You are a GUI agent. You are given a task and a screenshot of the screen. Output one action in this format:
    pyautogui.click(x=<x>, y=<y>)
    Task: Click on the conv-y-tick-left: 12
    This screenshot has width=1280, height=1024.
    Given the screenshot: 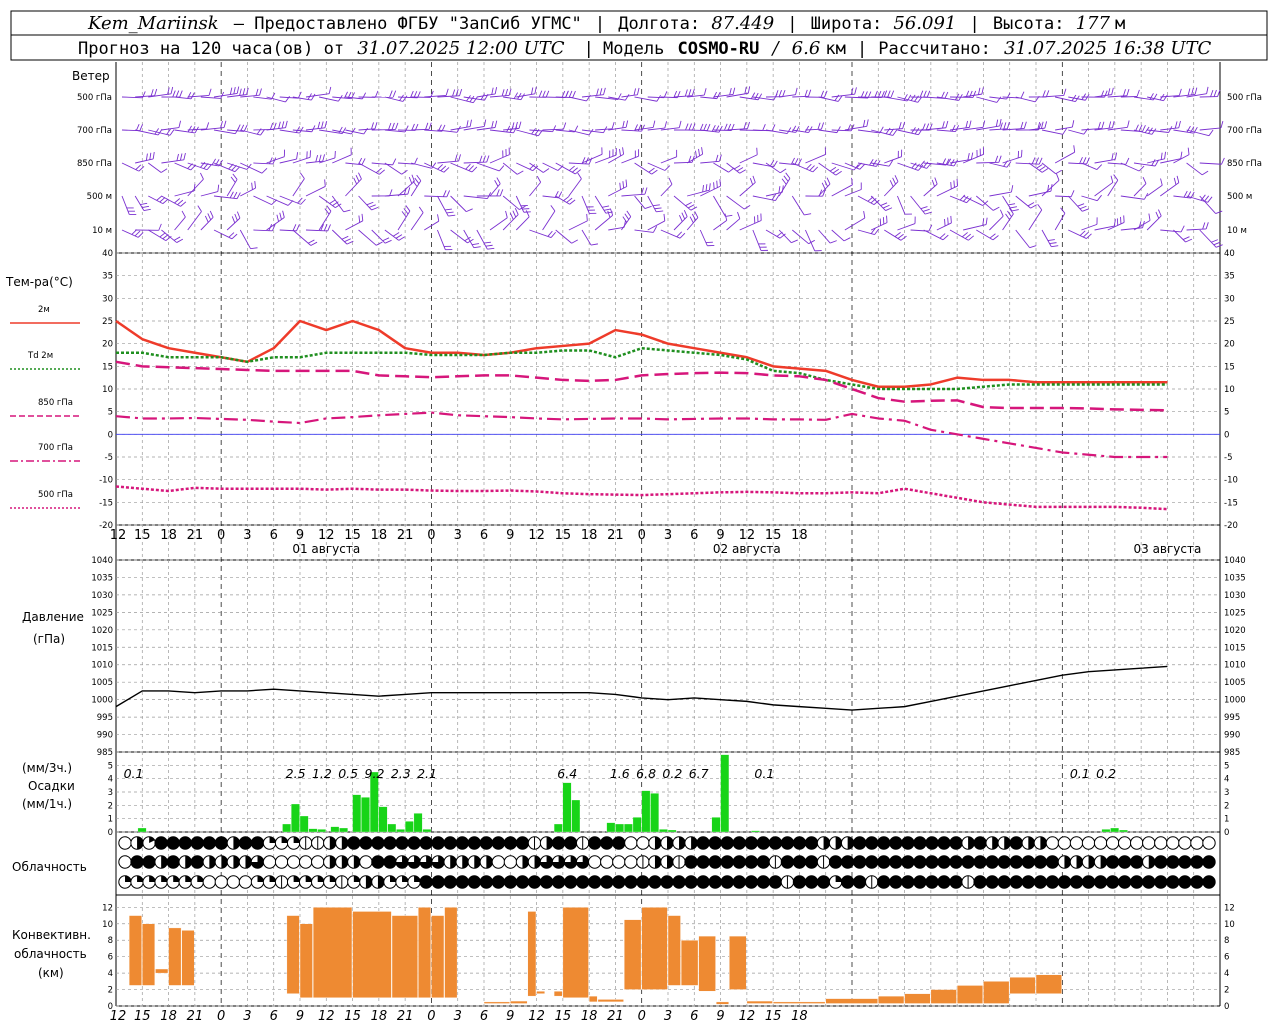 What is the action you would take?
    pyautogui.click(x=107, y=908)
    